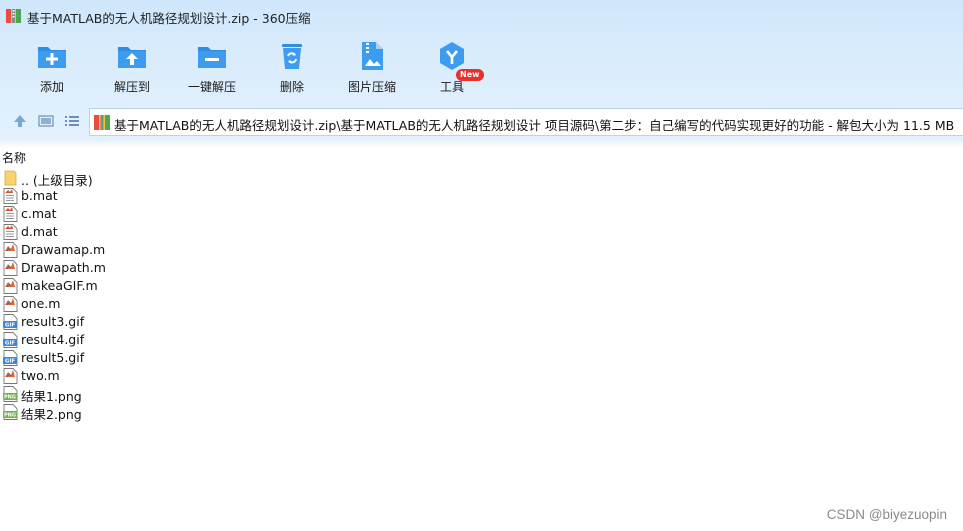 This screenshot has width=963, height=531. Describe the element at coordinates (481, 144) in the screenshot. I see `header-separator` at that location.